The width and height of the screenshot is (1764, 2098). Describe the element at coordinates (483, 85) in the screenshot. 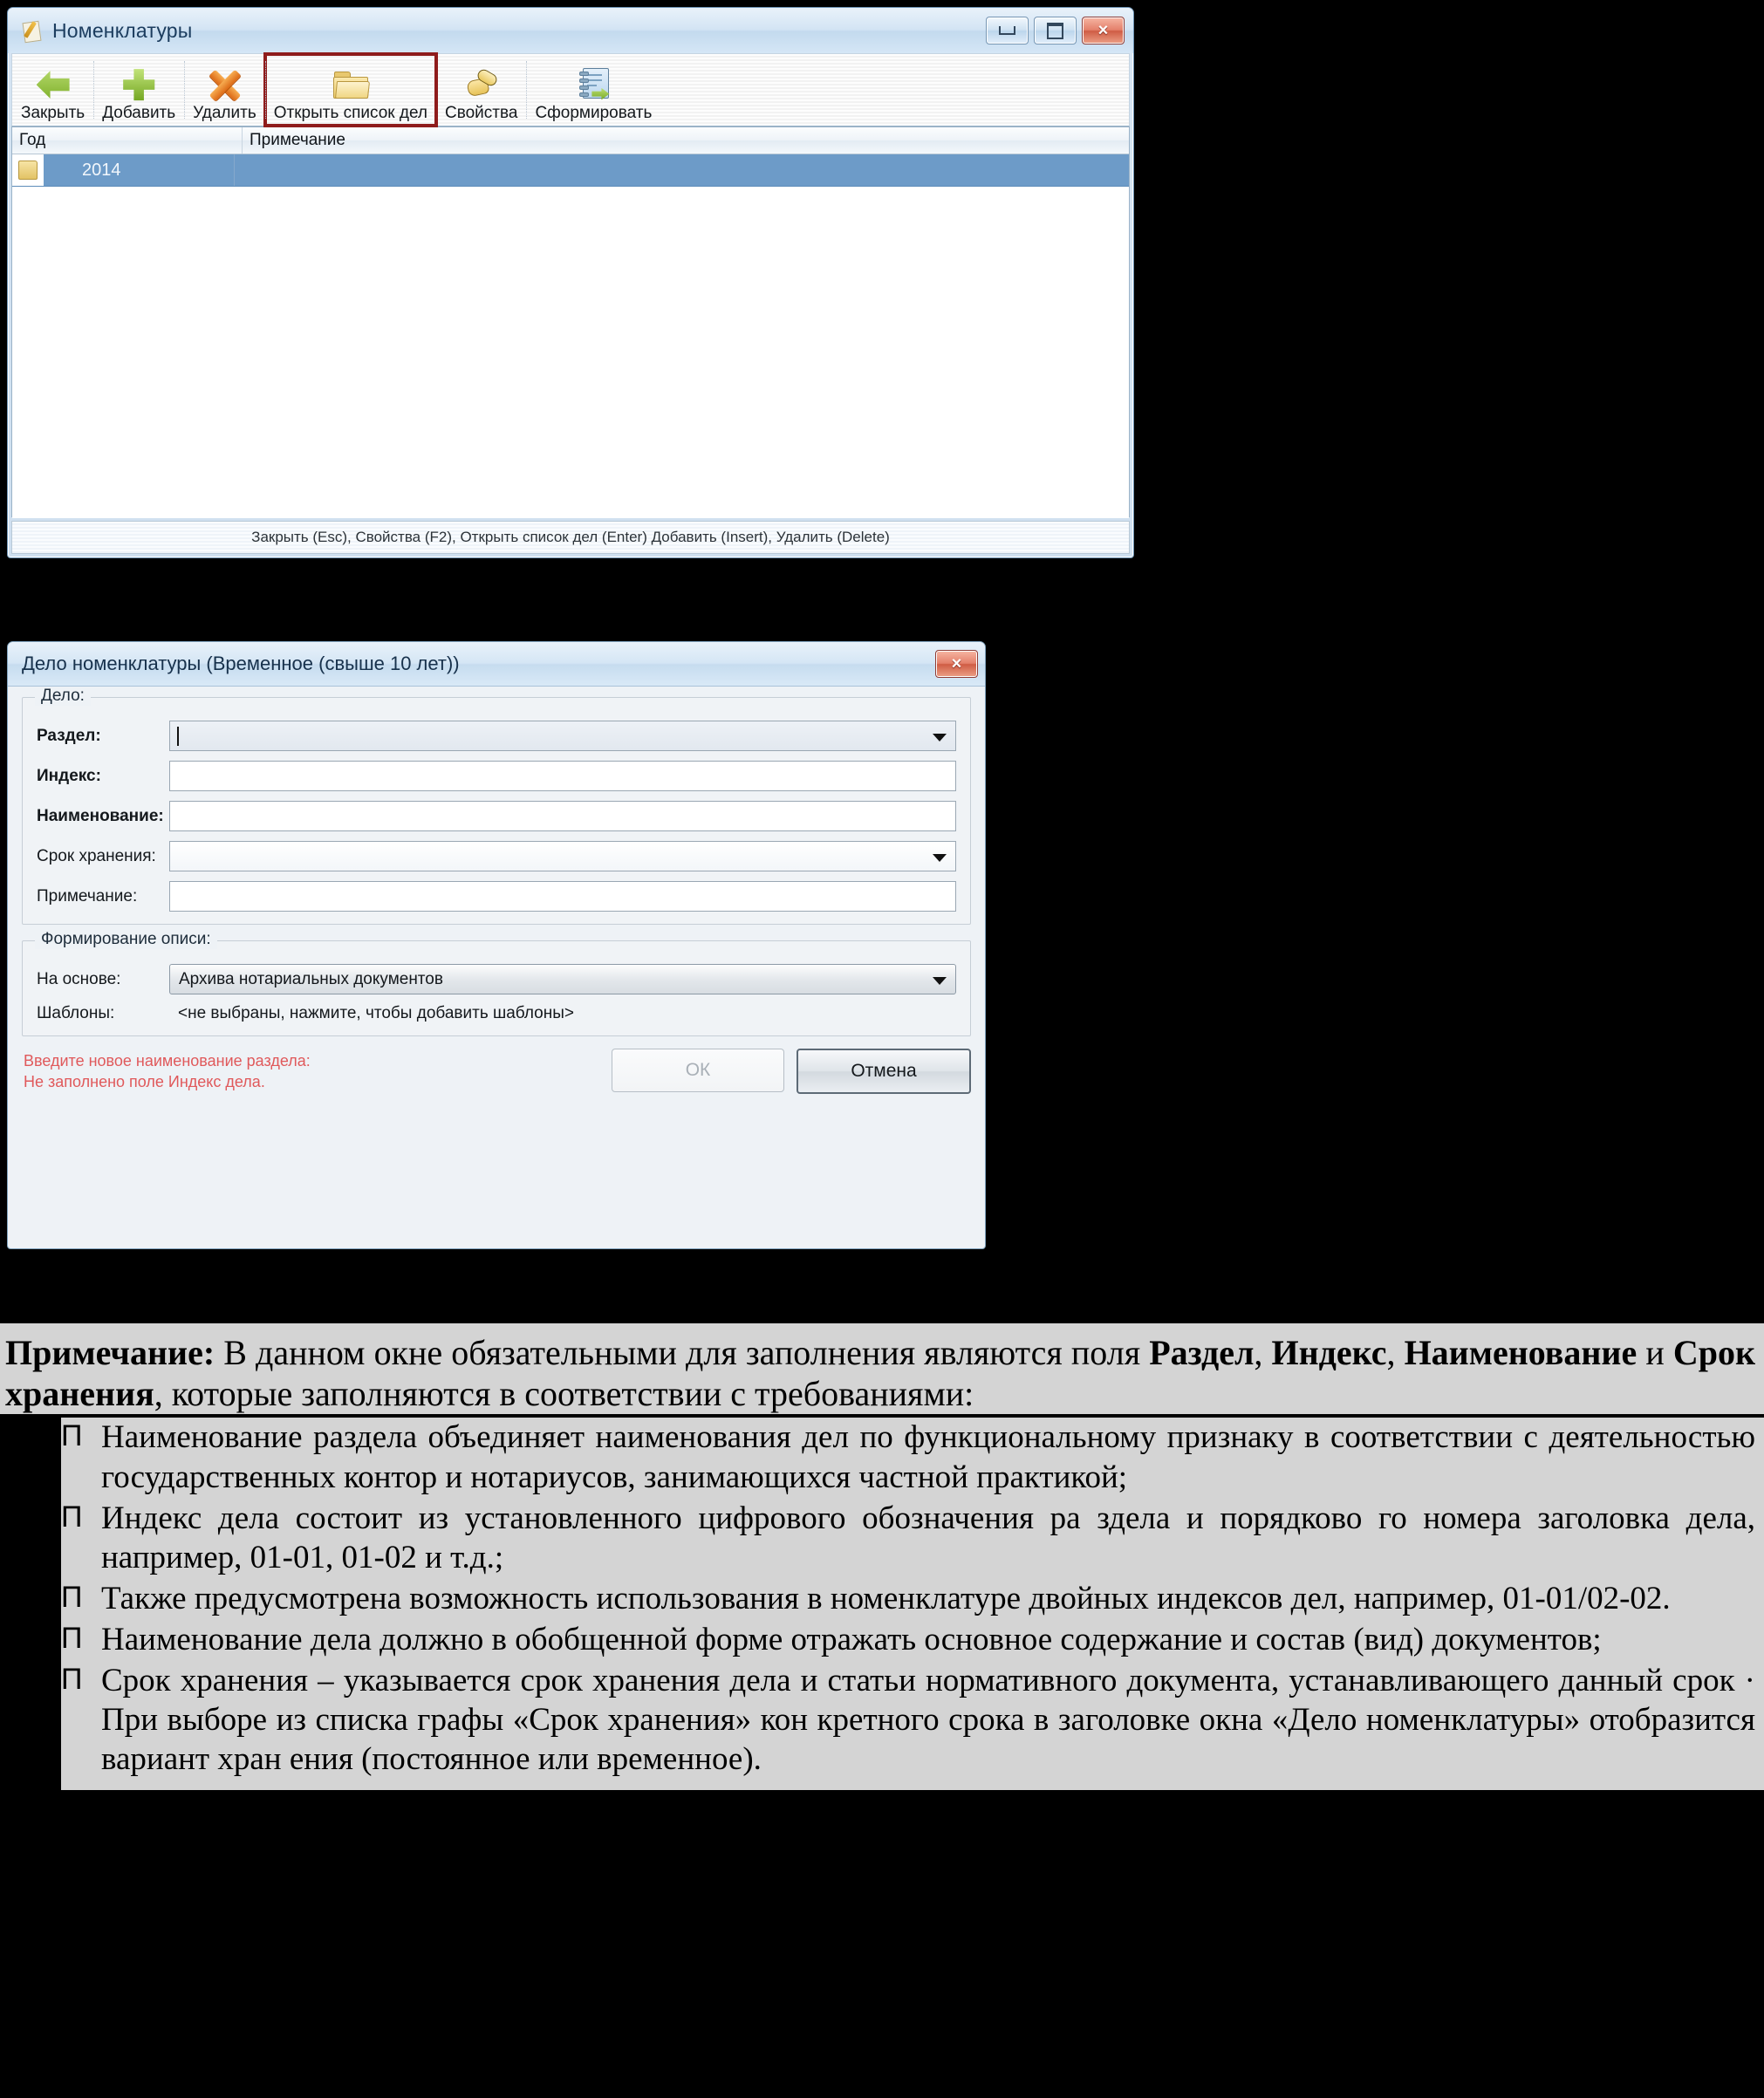

I see `pointing-hand-icon` at that location.